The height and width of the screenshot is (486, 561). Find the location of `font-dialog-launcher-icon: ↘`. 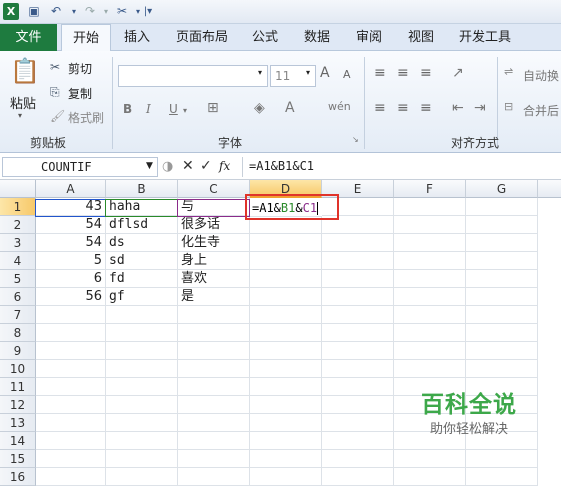

font-dialog-launcher-icon: ↘ is located at coordinates (355, 139).